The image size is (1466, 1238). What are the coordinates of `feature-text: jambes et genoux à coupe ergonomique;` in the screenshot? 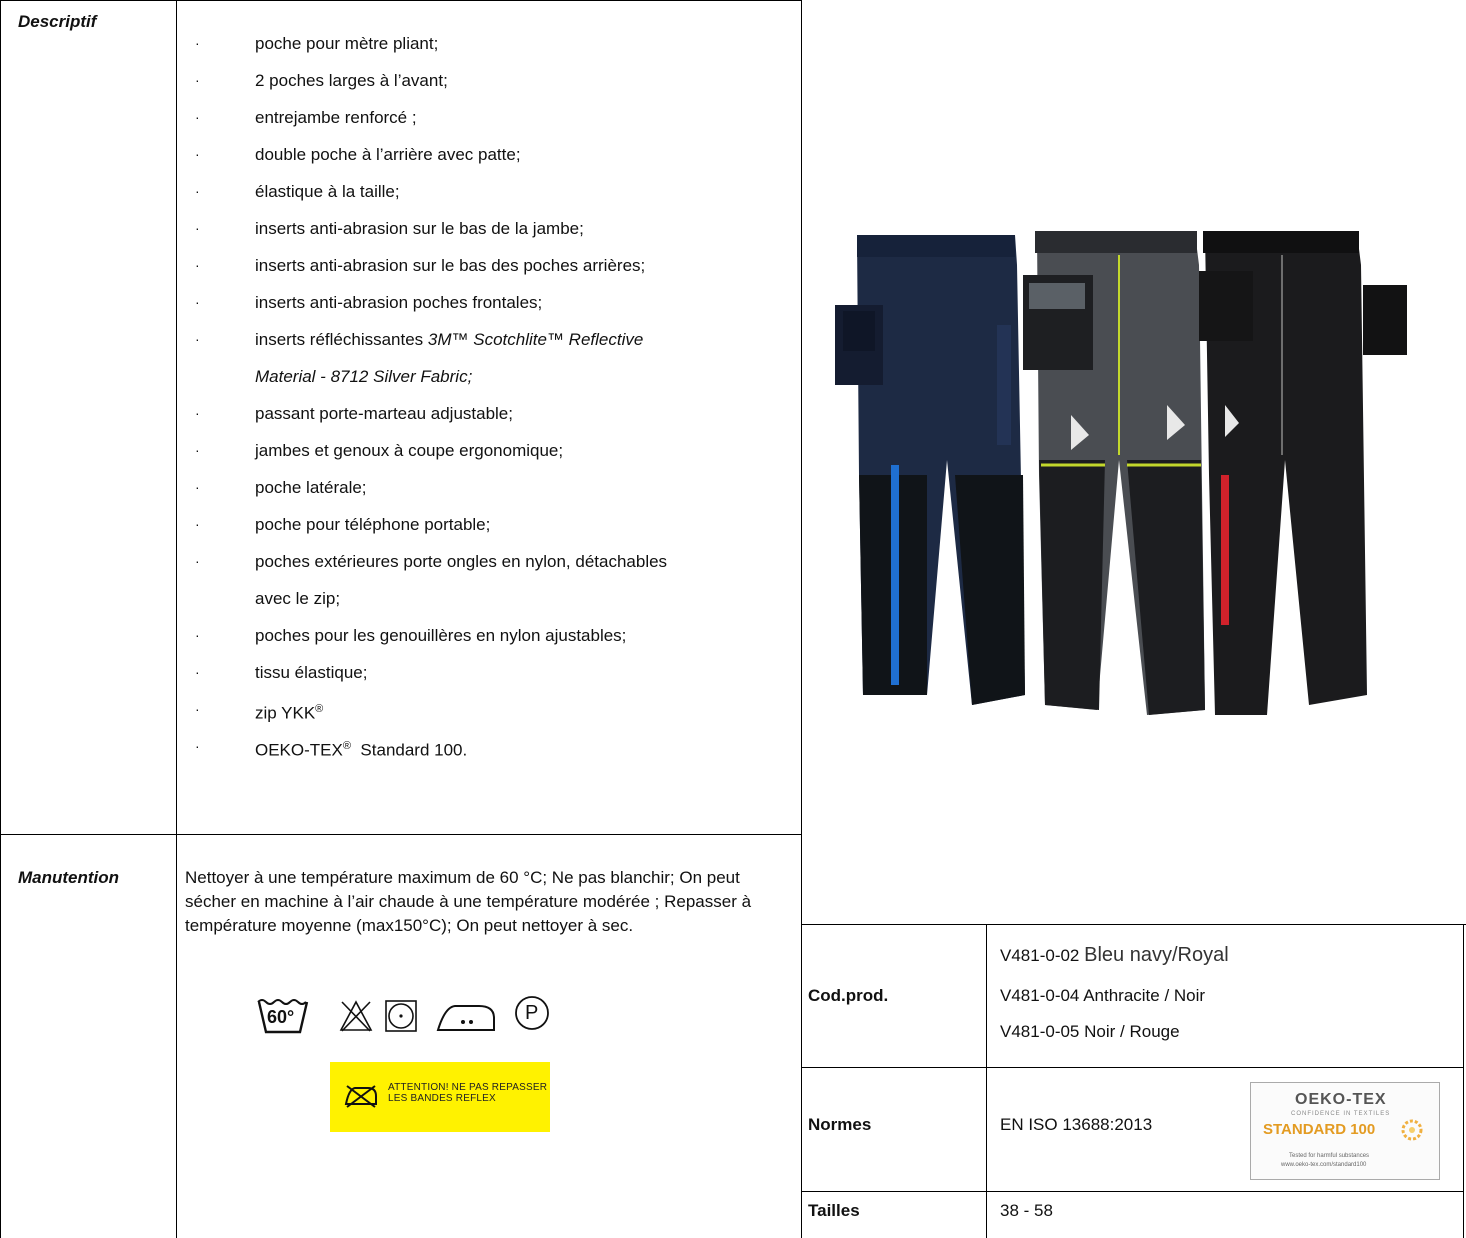 It's located at (409, 450).